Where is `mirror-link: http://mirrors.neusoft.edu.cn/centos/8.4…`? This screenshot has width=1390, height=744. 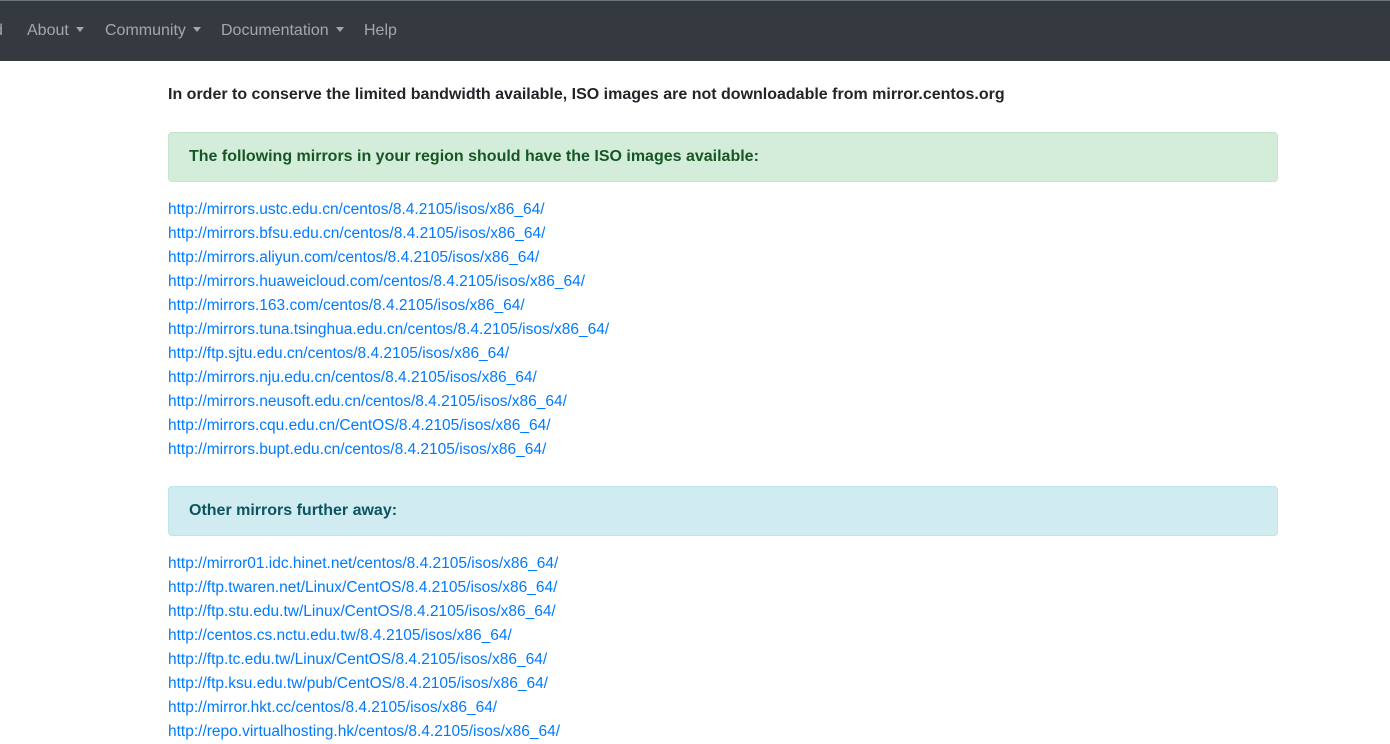 mirror-link: http://mirrors.neusoft.edu.cn/centos/8.4… is located at coordinates (367, 401).